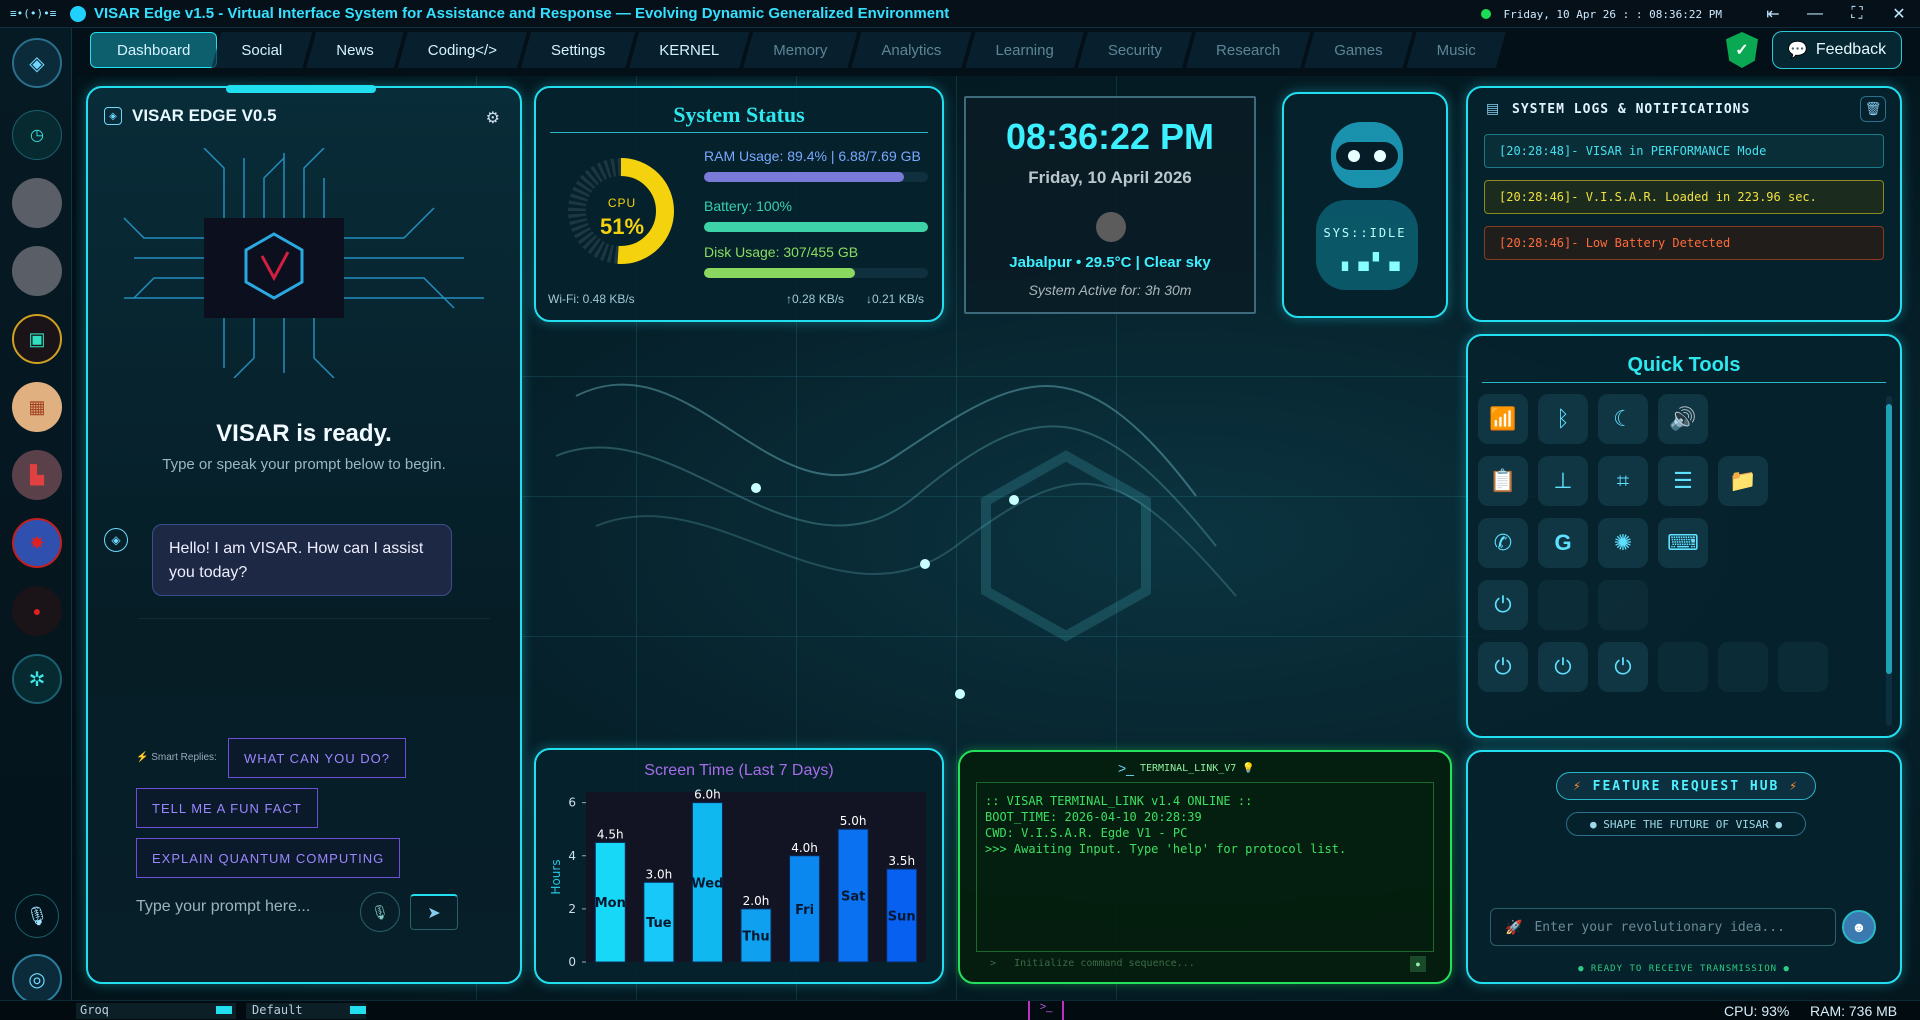  I want to click on ram-bar, so click(804, 177).